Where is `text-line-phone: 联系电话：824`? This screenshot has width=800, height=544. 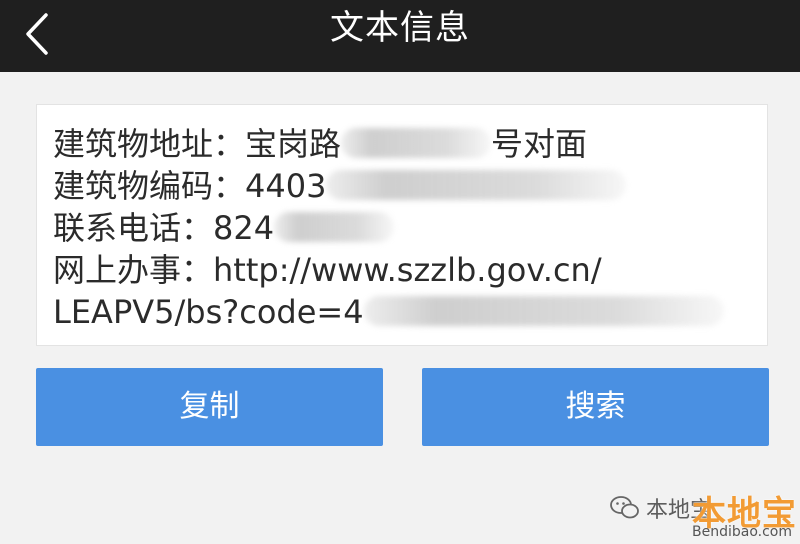
text-line-phone: 联系电话：824 is located at coordinates (403, 228).